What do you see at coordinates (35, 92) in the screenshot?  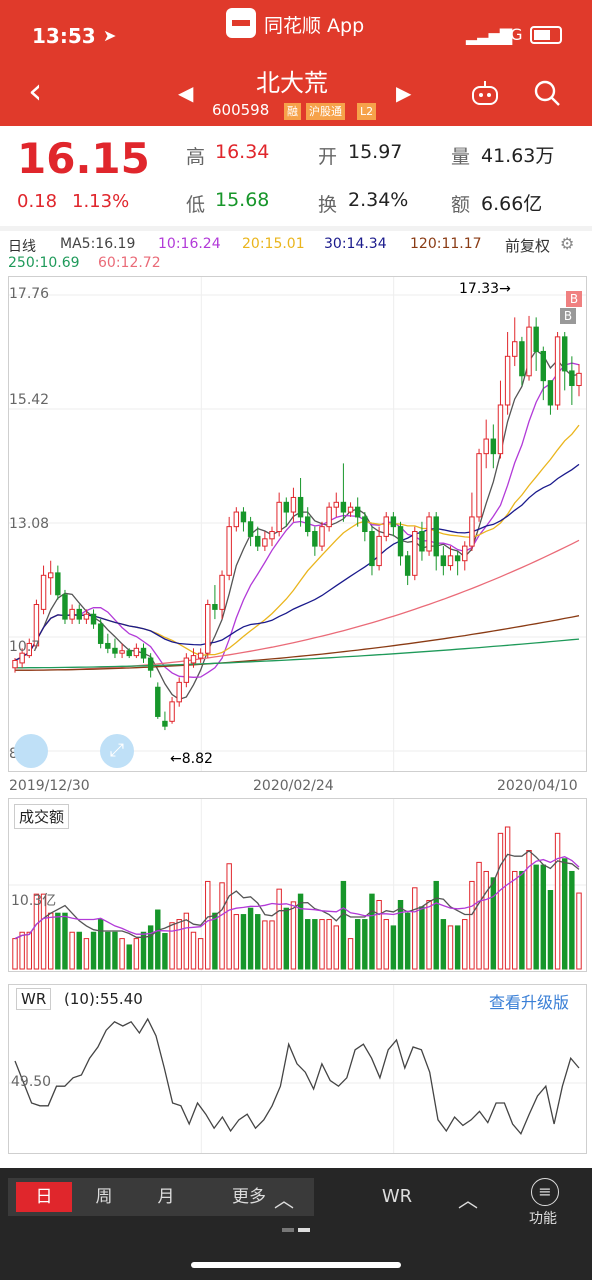 I see `back-icon: ‹` at bounding box center [35, 92].